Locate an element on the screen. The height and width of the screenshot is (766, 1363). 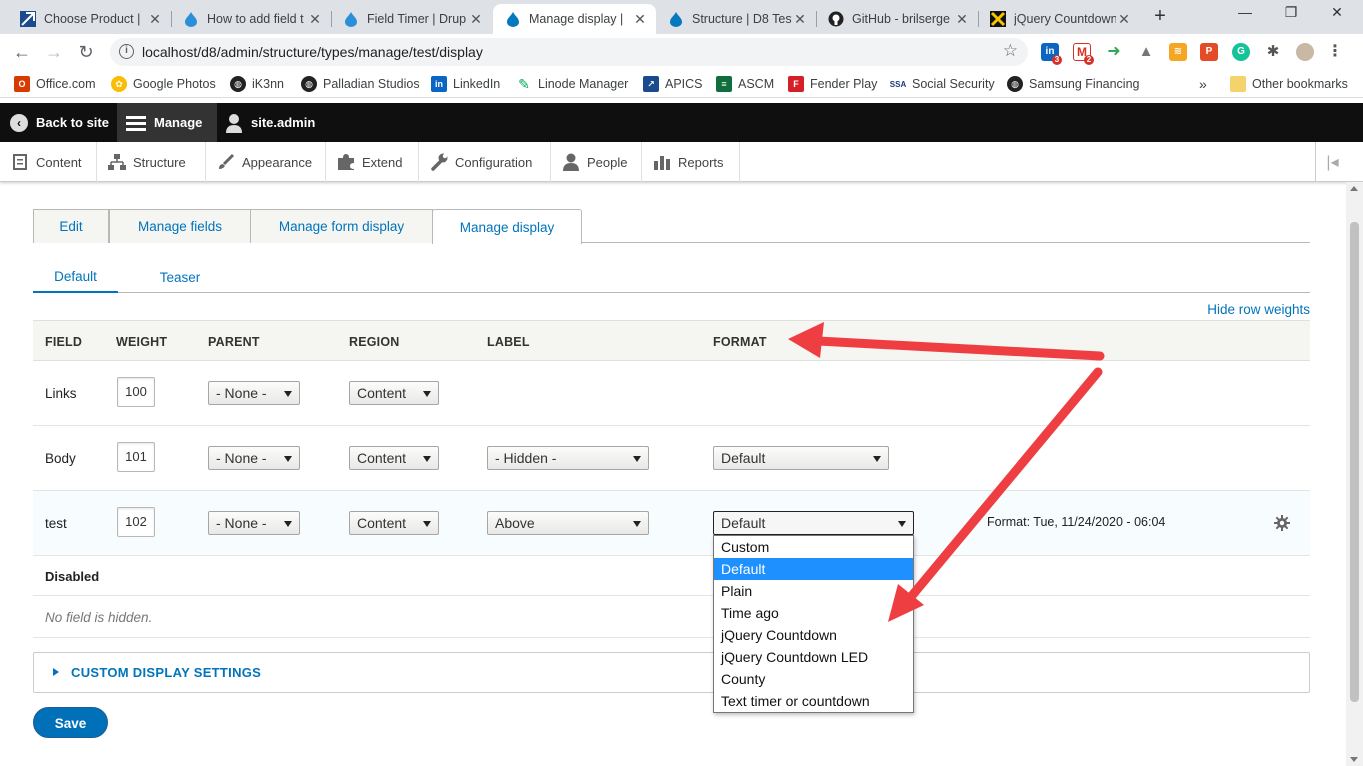
bookmarks-overflow: » is located at coordinates (1203, 84).